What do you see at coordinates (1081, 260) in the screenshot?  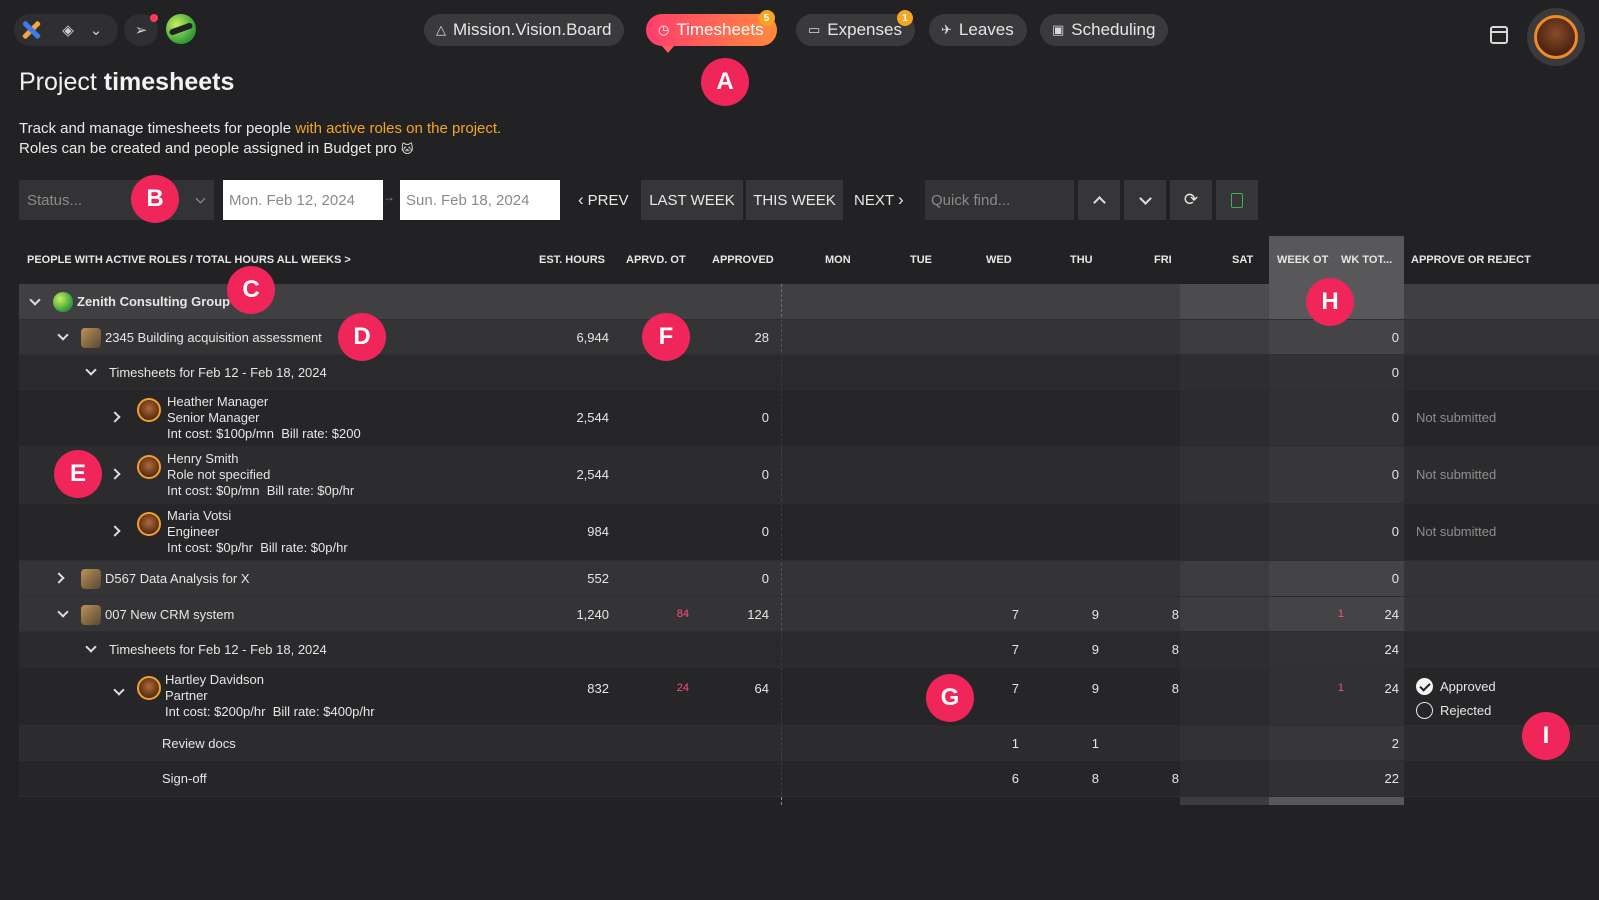 I see `header-thu: THU` at bounding box center [1081, 260].